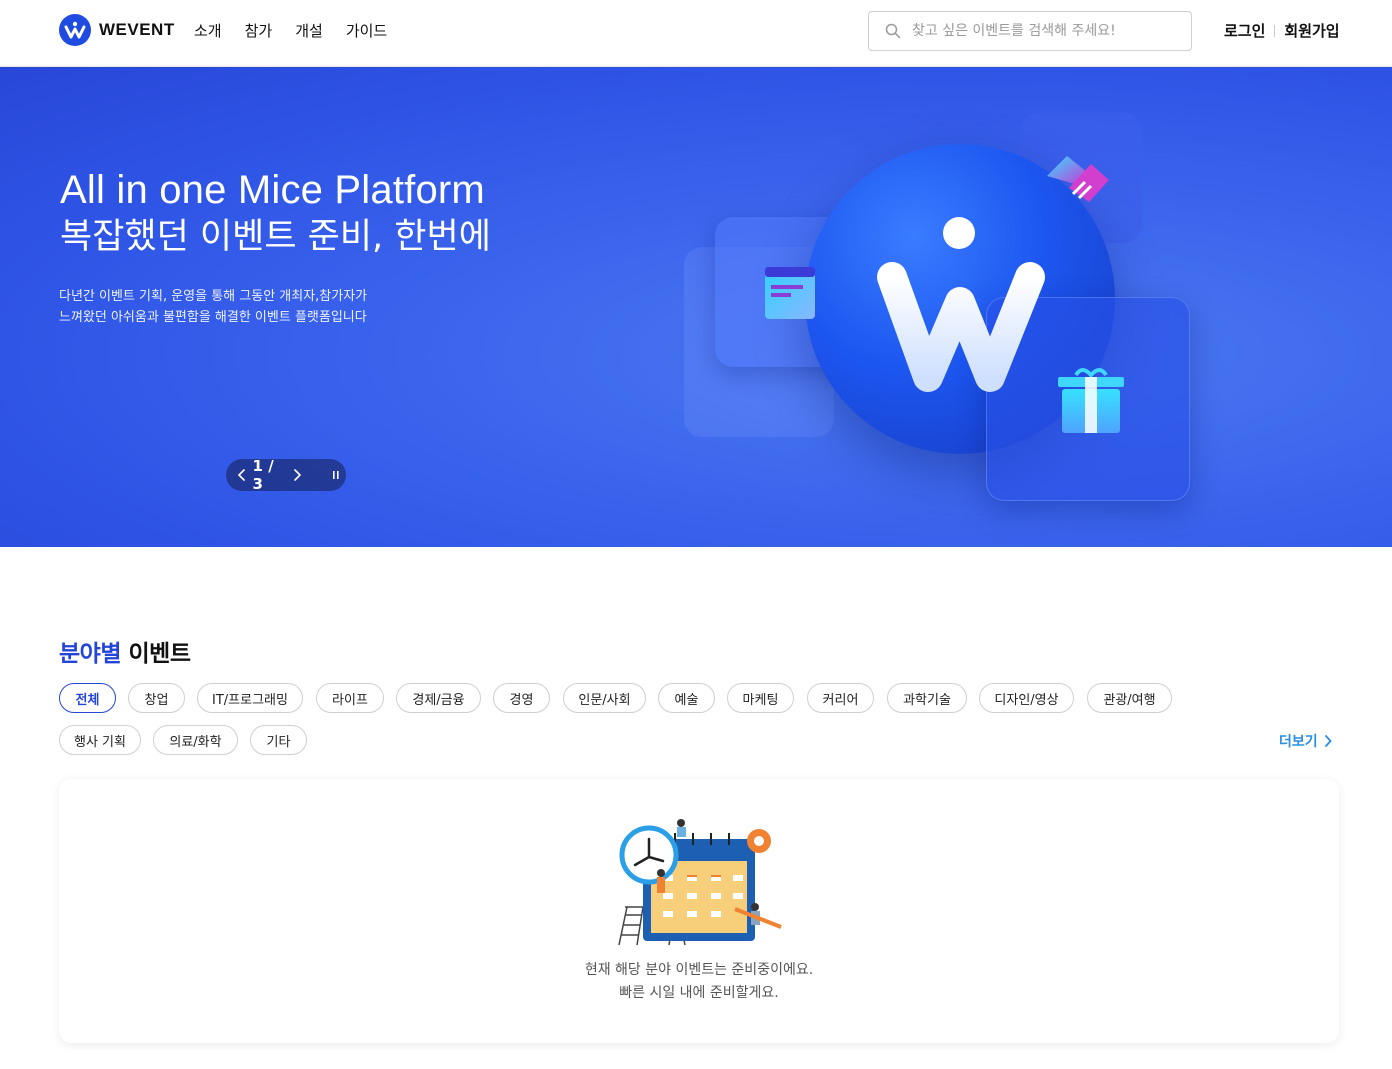 The image size is (1392, 1069). Describe the element at coordinates (286, 475) in the screenshot. I see `slider-controls: 1 / 3` at that location.